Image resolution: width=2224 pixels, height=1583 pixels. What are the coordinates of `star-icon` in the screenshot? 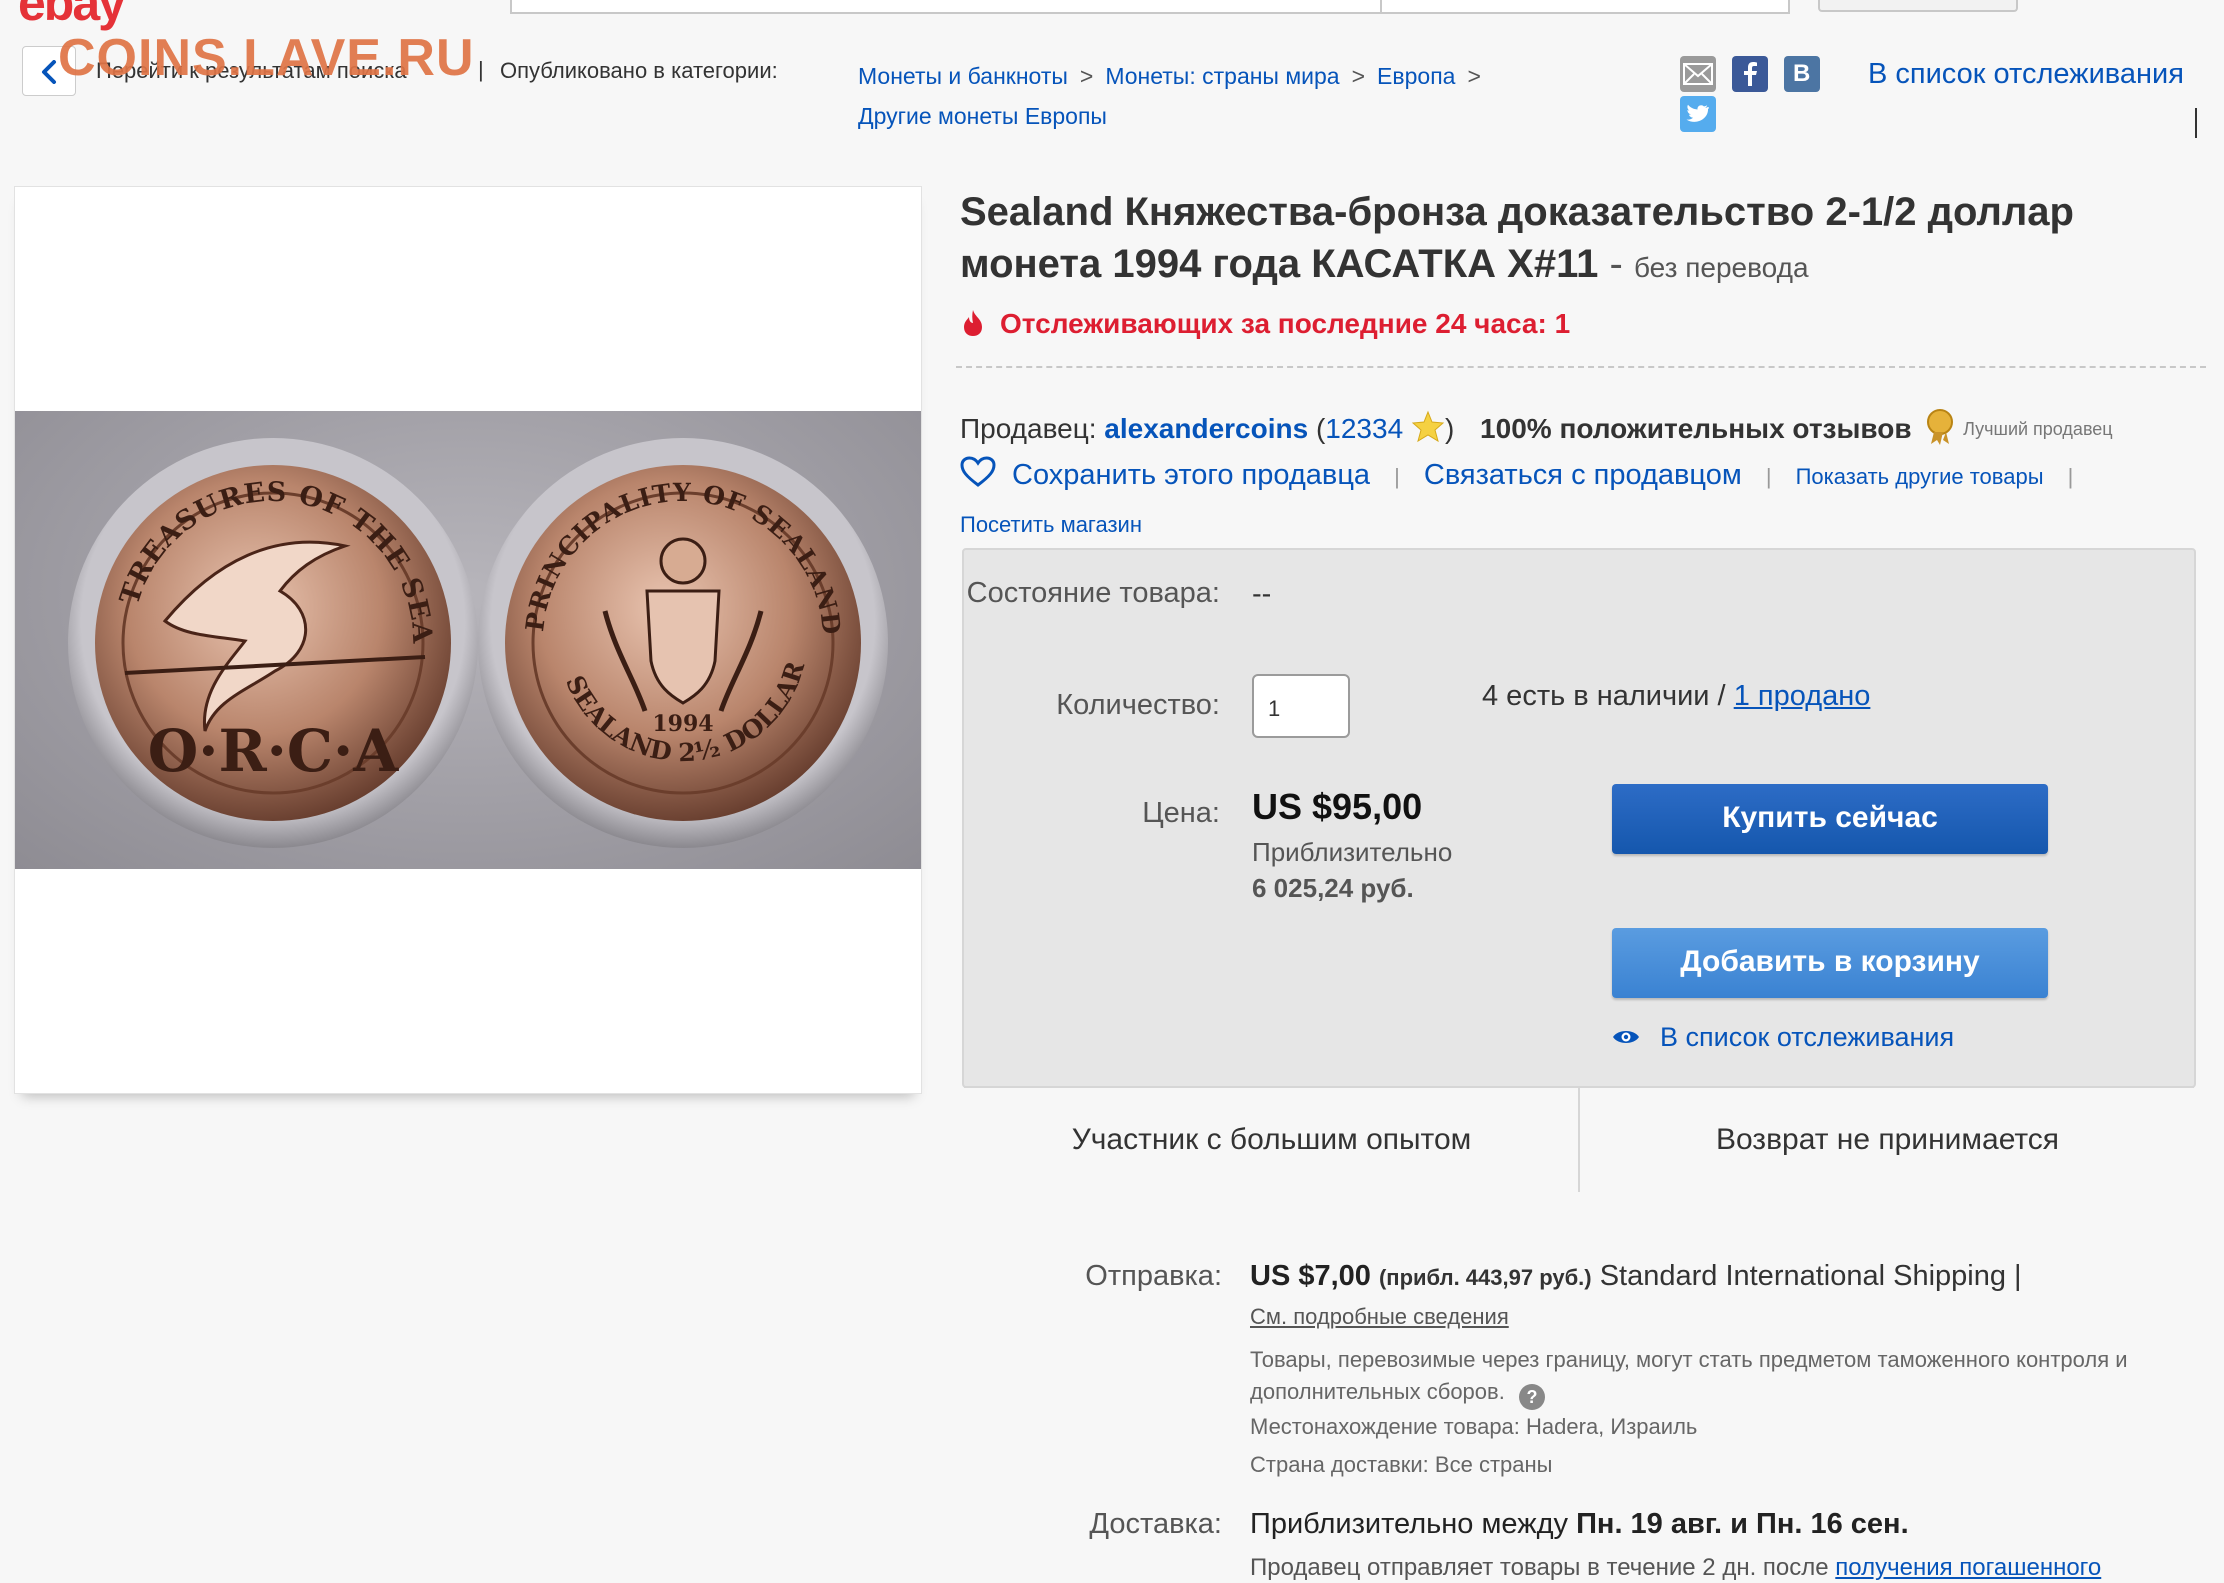 It's located at (1428, 426).